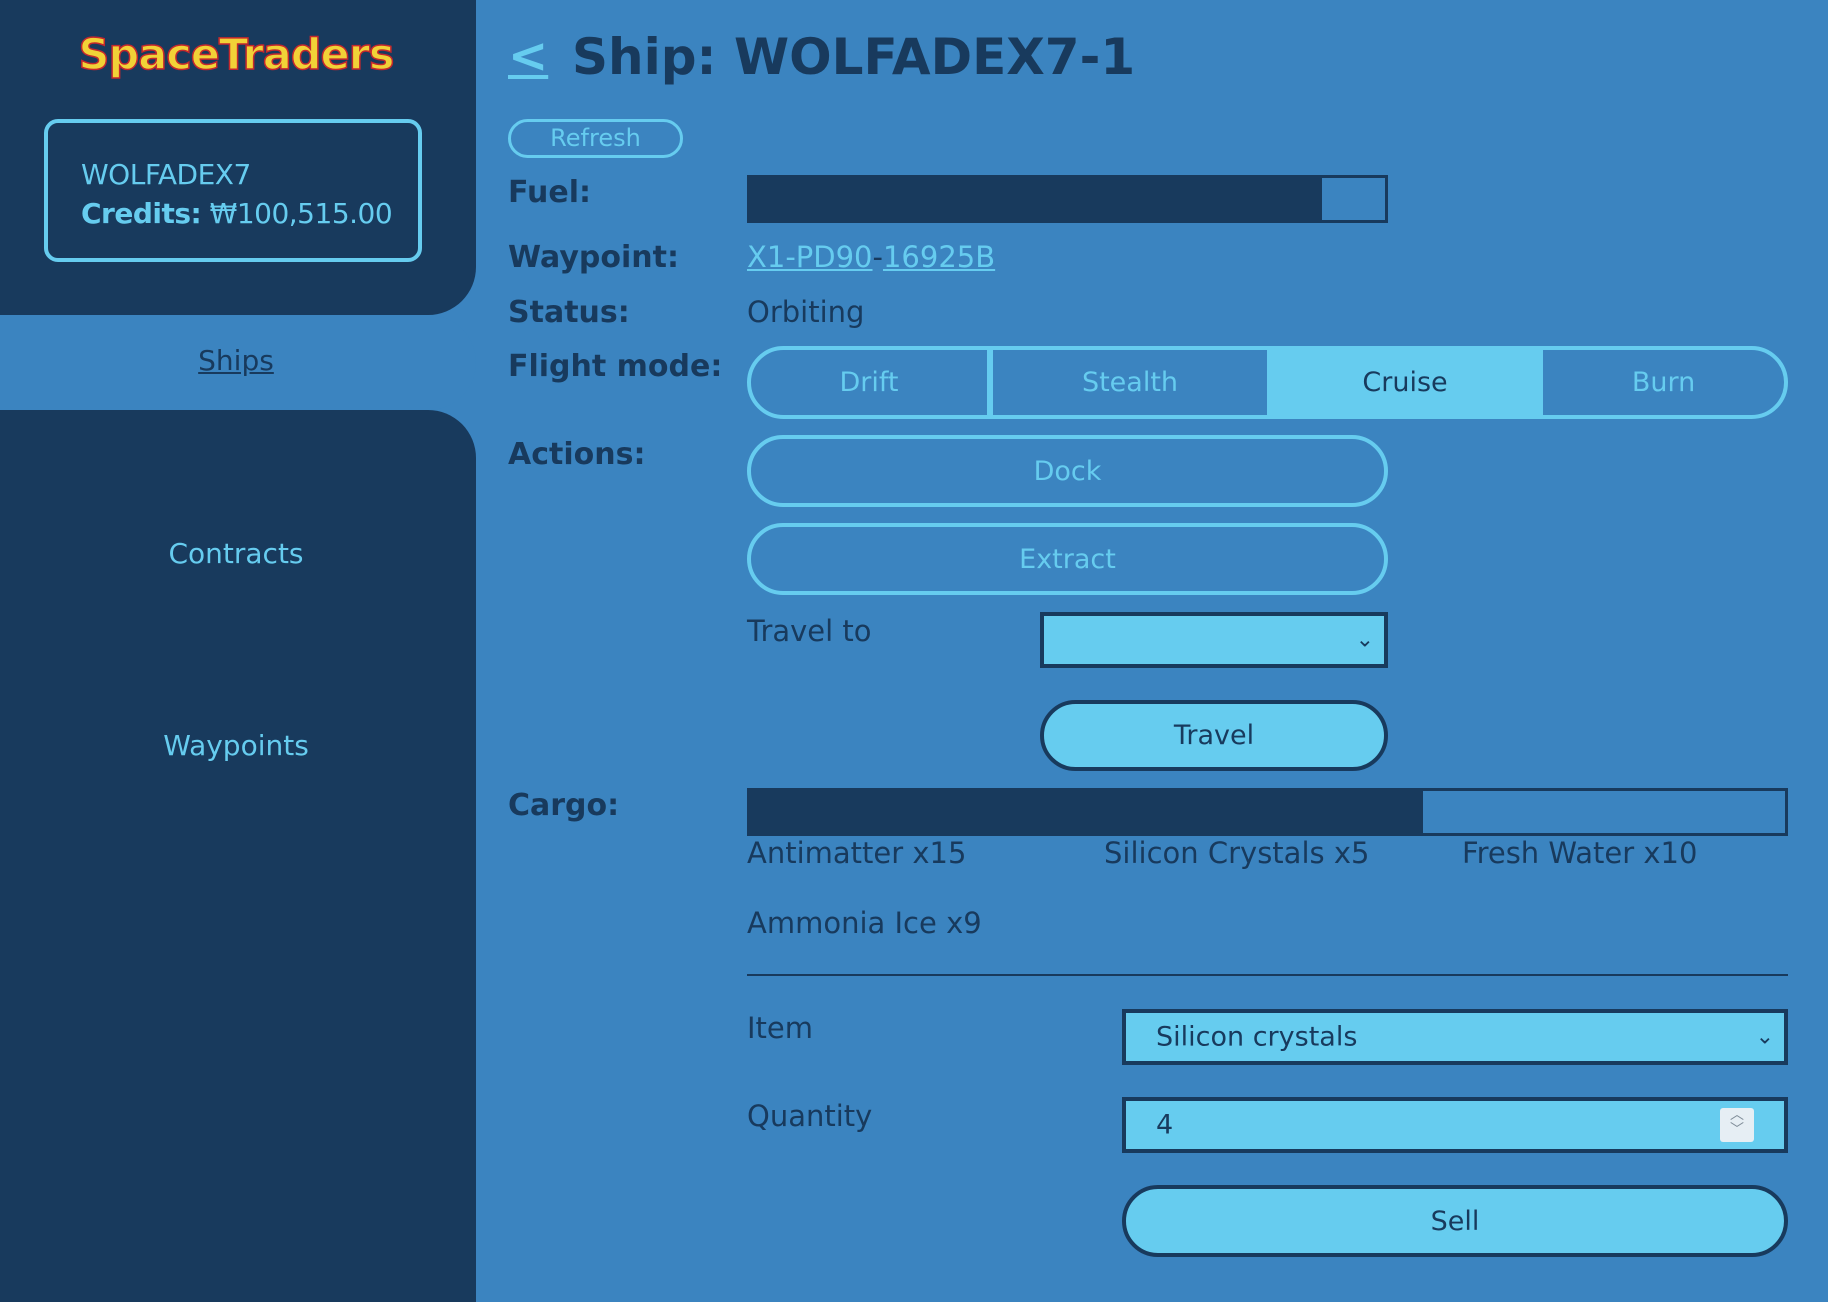  What do you see at coordinates (569, 312) in the screenshot?
I see `status-label: Status:` at bounding box center [569, 312].